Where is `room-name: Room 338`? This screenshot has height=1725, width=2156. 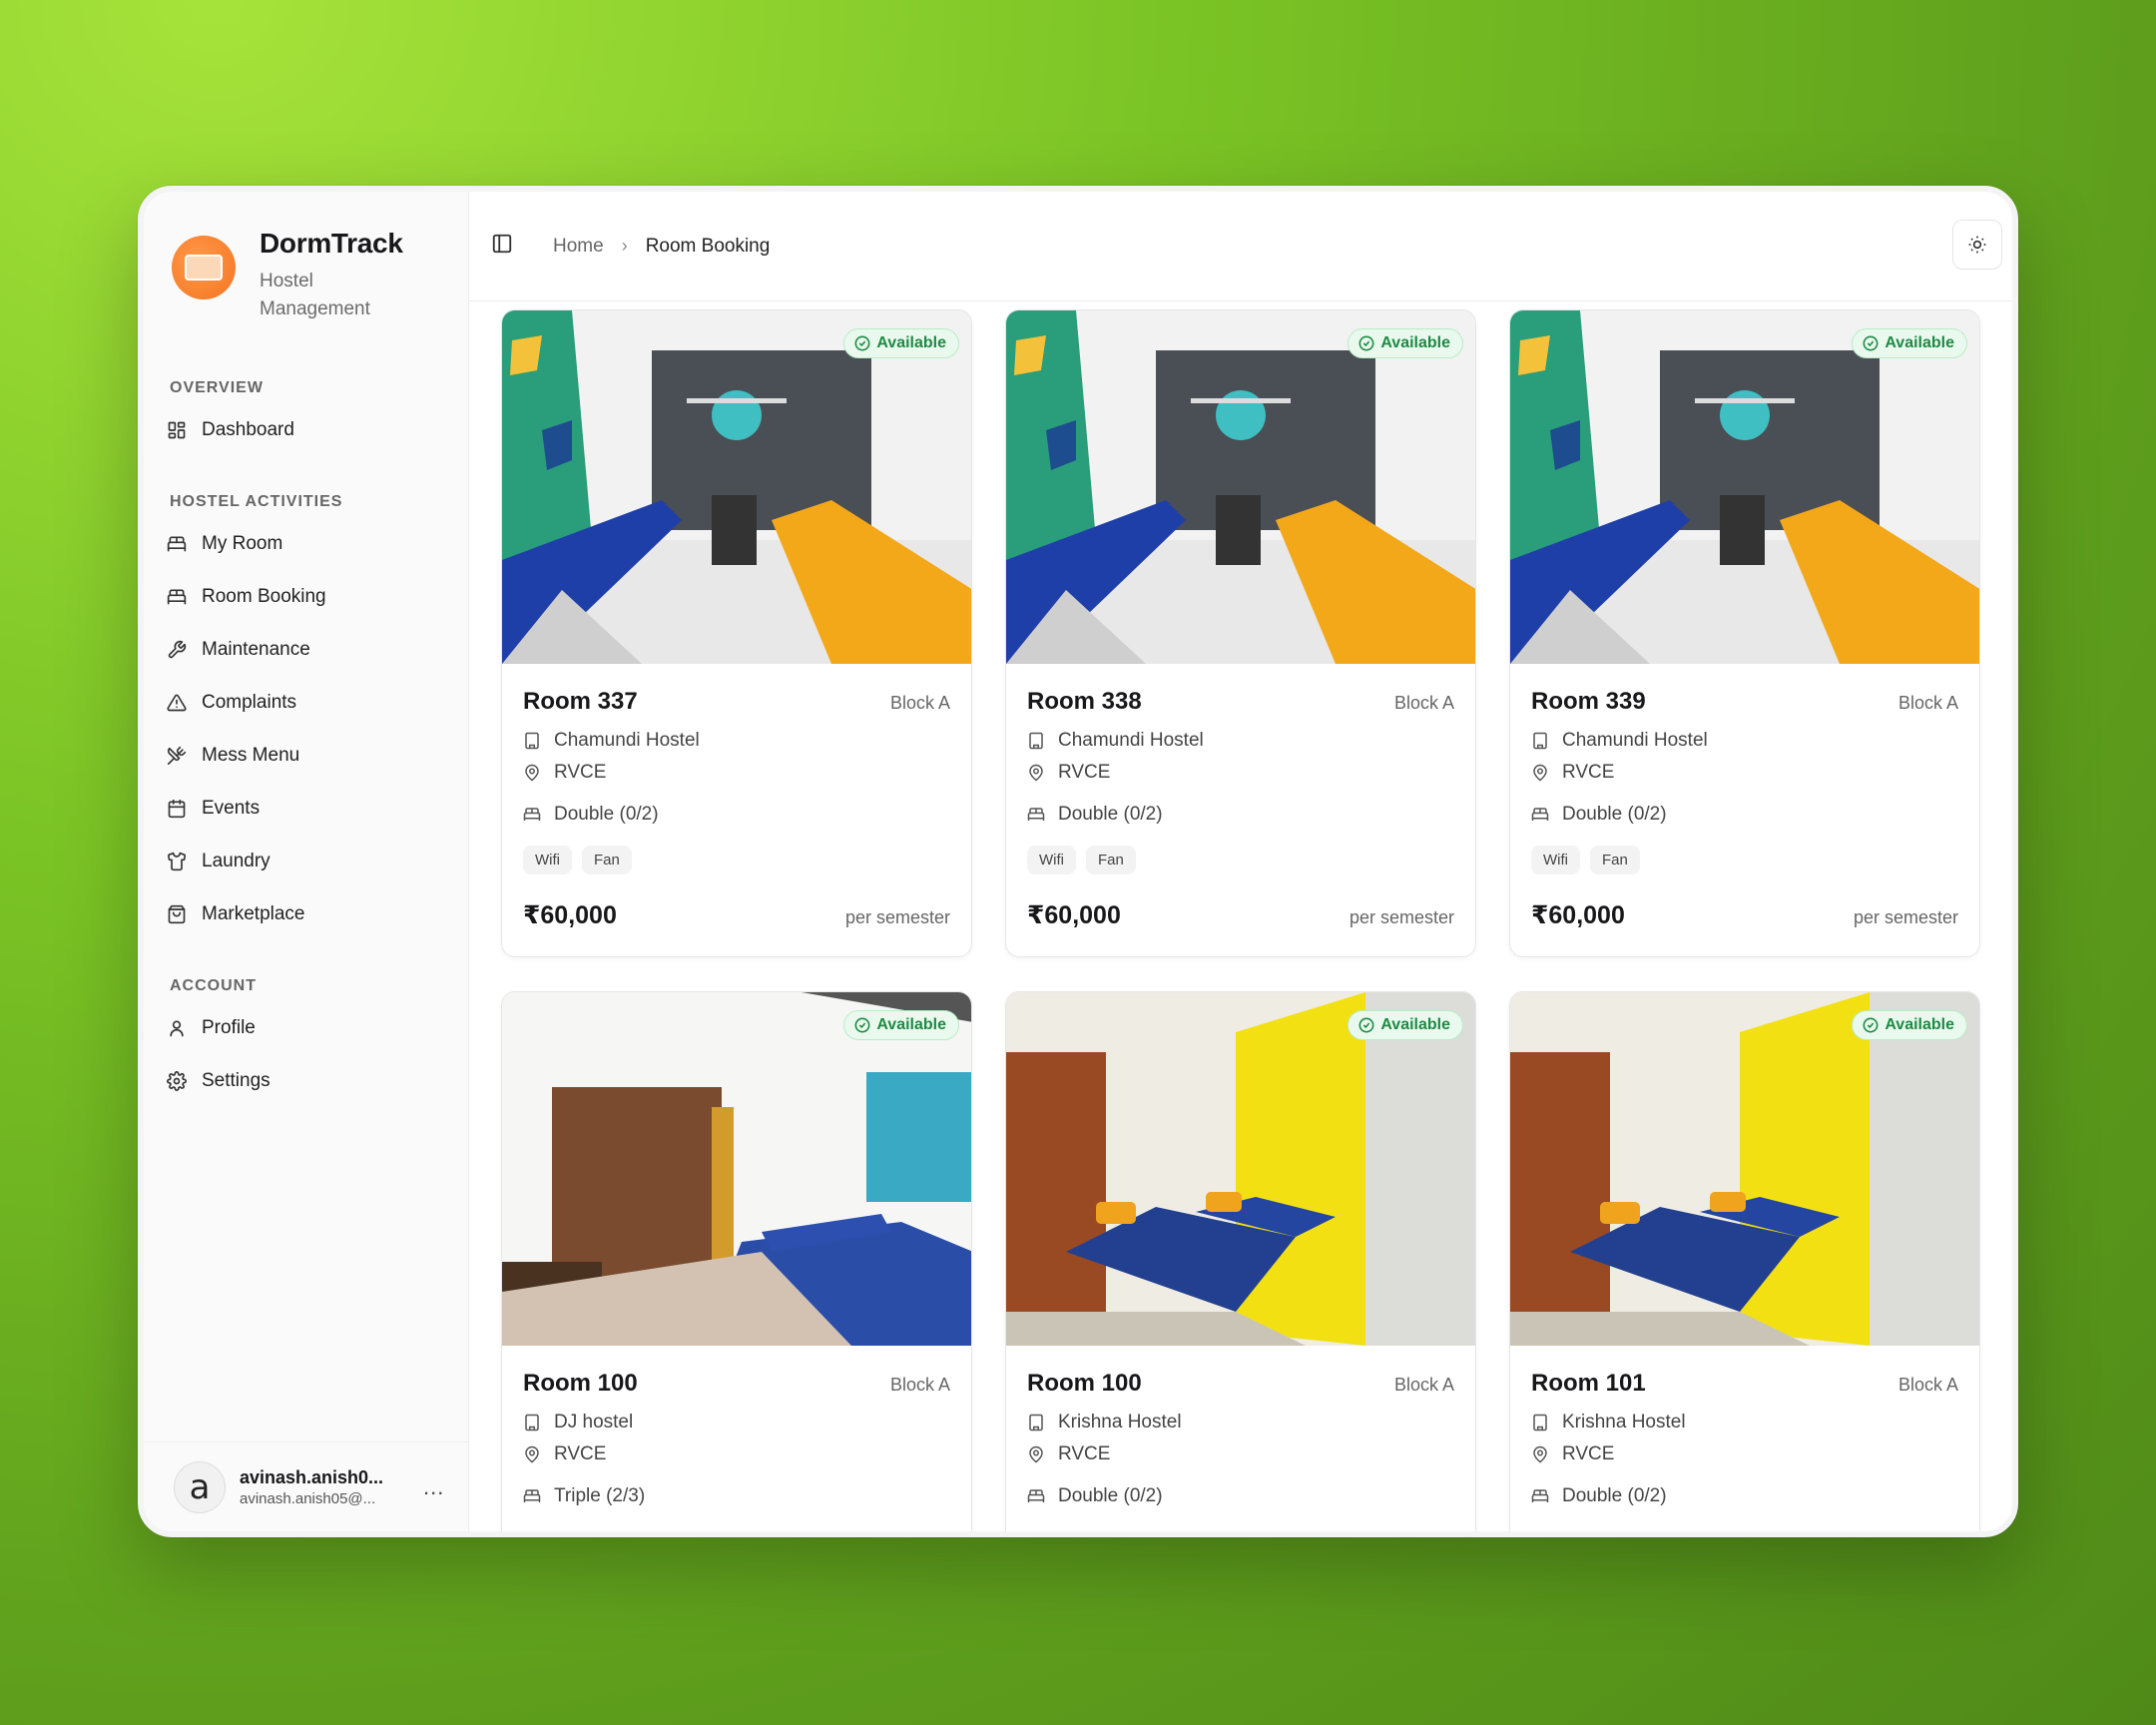 room-name: Room 338 is located at coordinates (1084, 701).